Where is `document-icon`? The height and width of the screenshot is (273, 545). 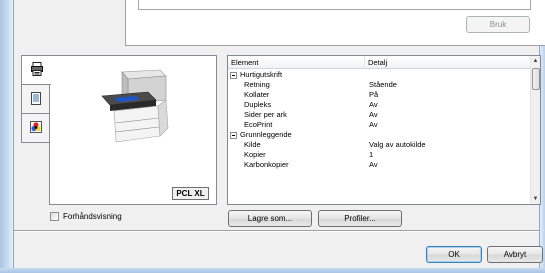 document-icon is located at coordinates (36, 99).